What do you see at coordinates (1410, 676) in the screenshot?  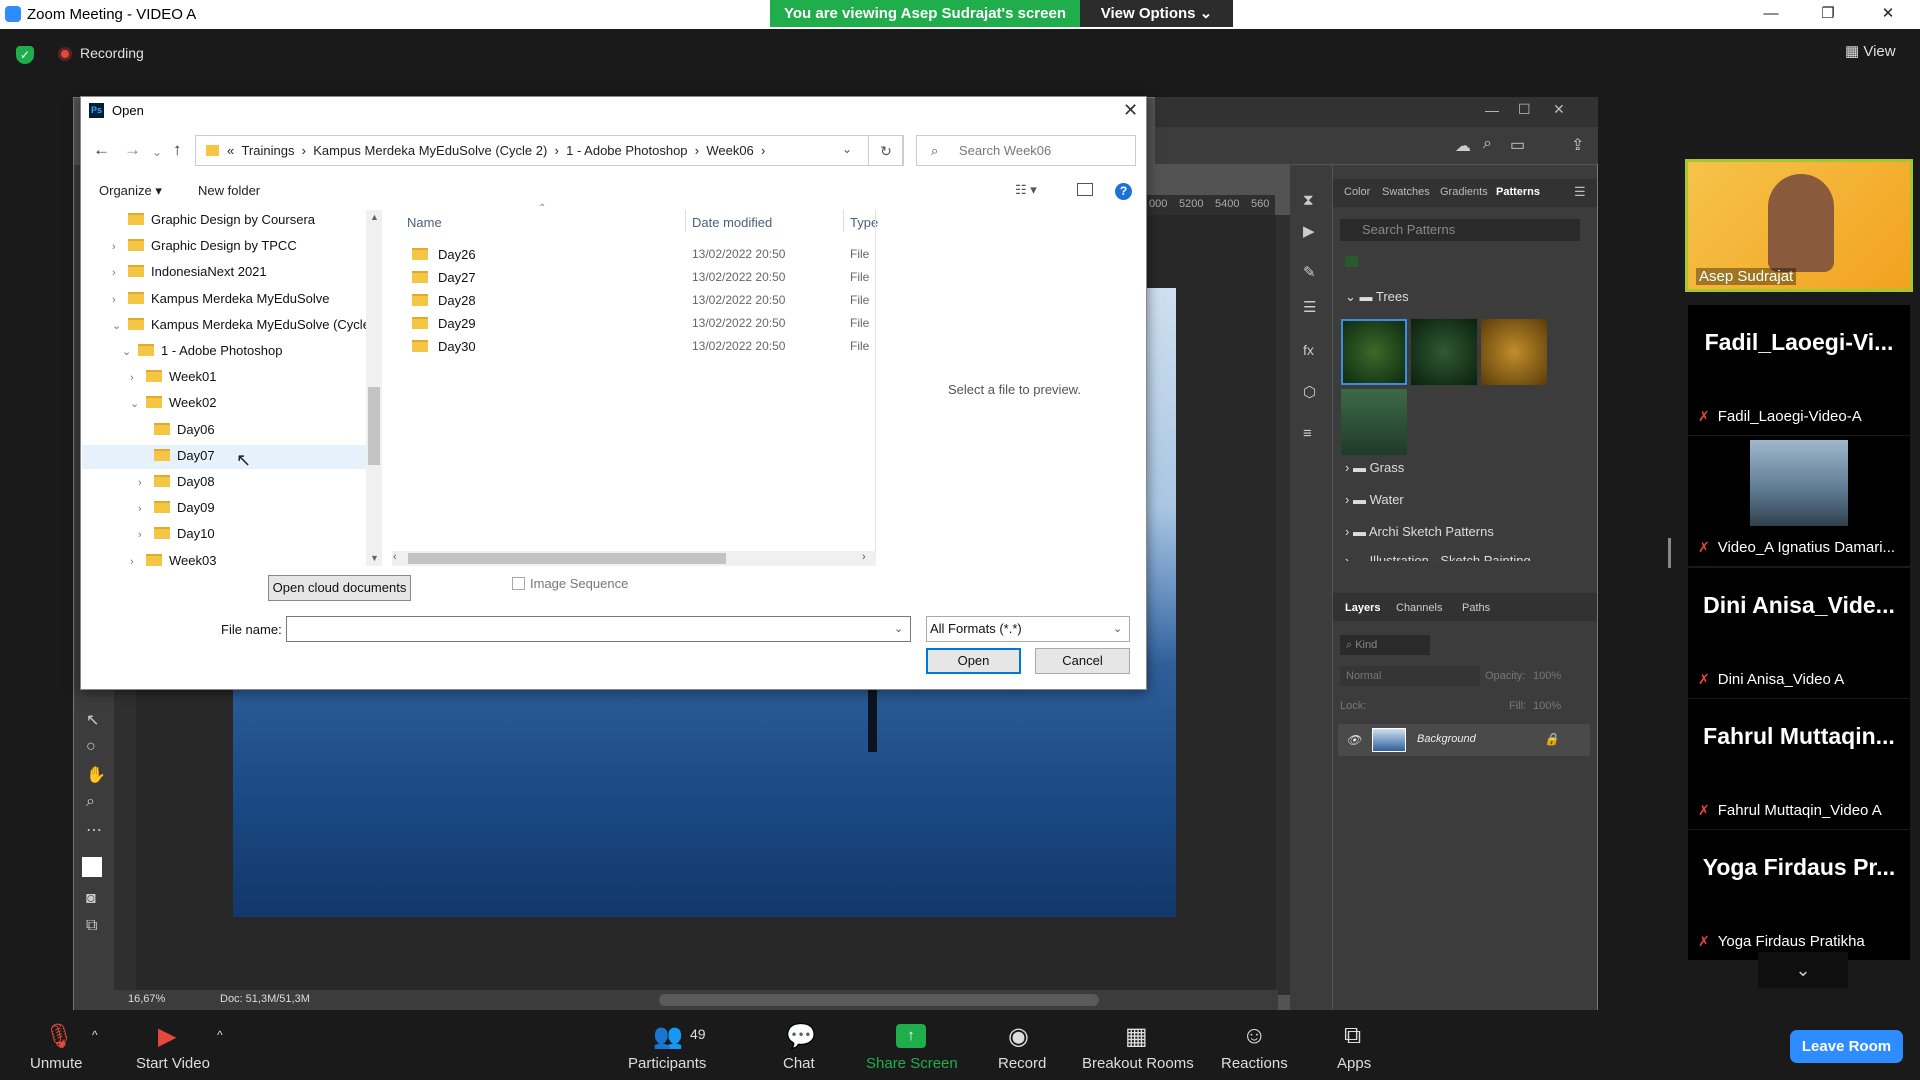 I see `blend-mode-select: Normal` at bounding box center [1410, 676].